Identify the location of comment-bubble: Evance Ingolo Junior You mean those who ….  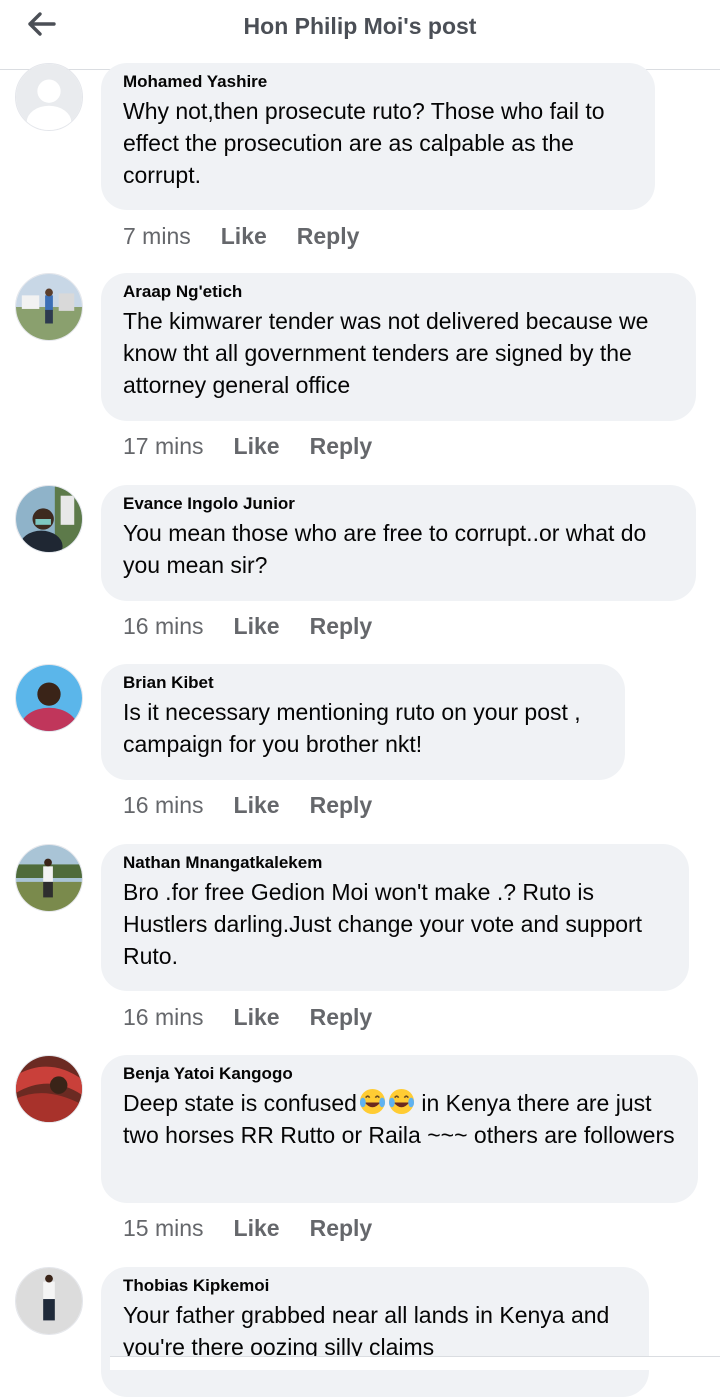
(398, 543).